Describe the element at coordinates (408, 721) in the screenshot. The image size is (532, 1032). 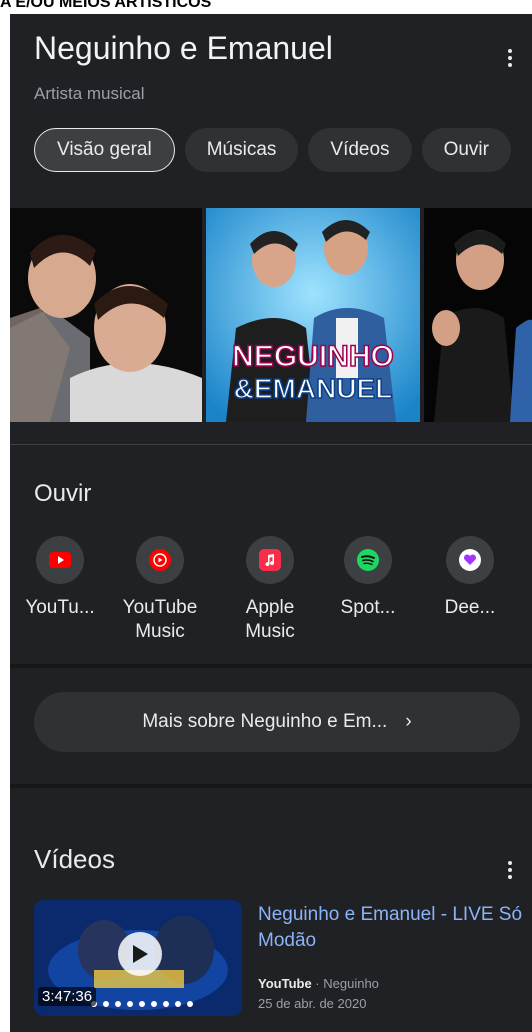
I see `chevron-right-icon: ›` at that location.